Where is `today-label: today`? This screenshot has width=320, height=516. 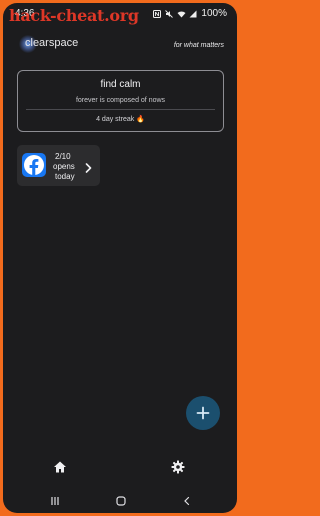 today-label: today is located at coordinates (65, 176).